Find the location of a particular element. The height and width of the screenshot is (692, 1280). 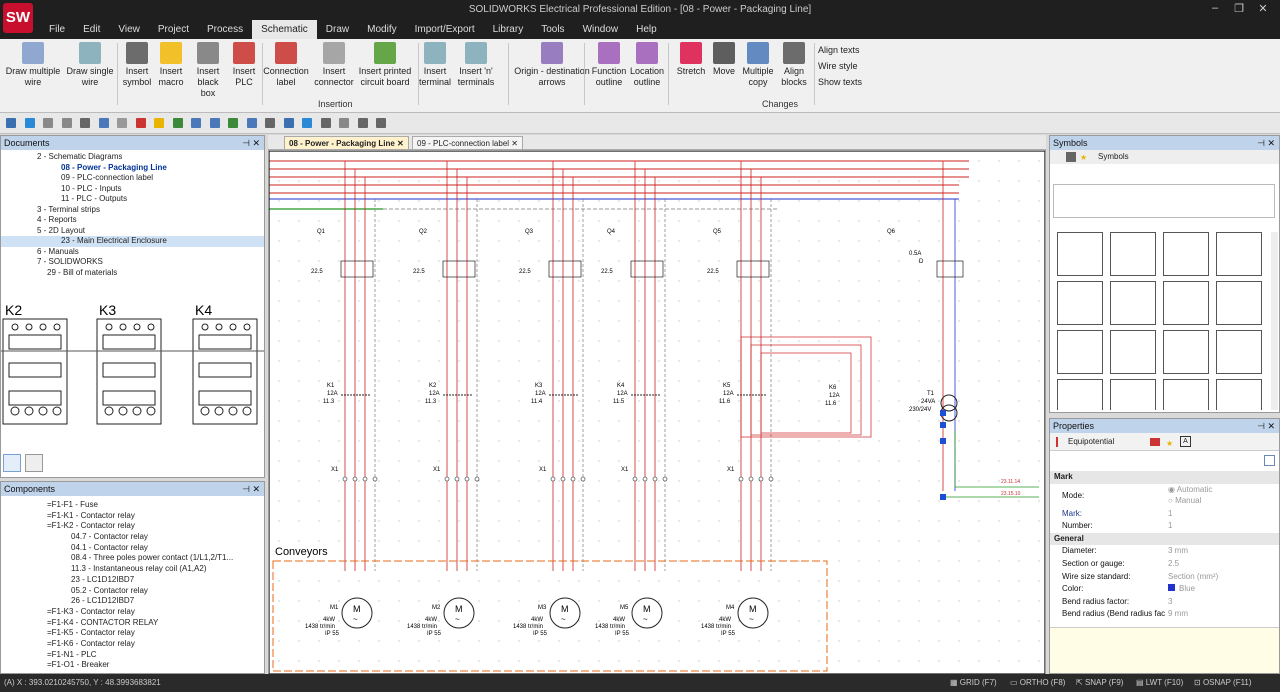

minimize-icon: – is located at coordinates (1215, 10).